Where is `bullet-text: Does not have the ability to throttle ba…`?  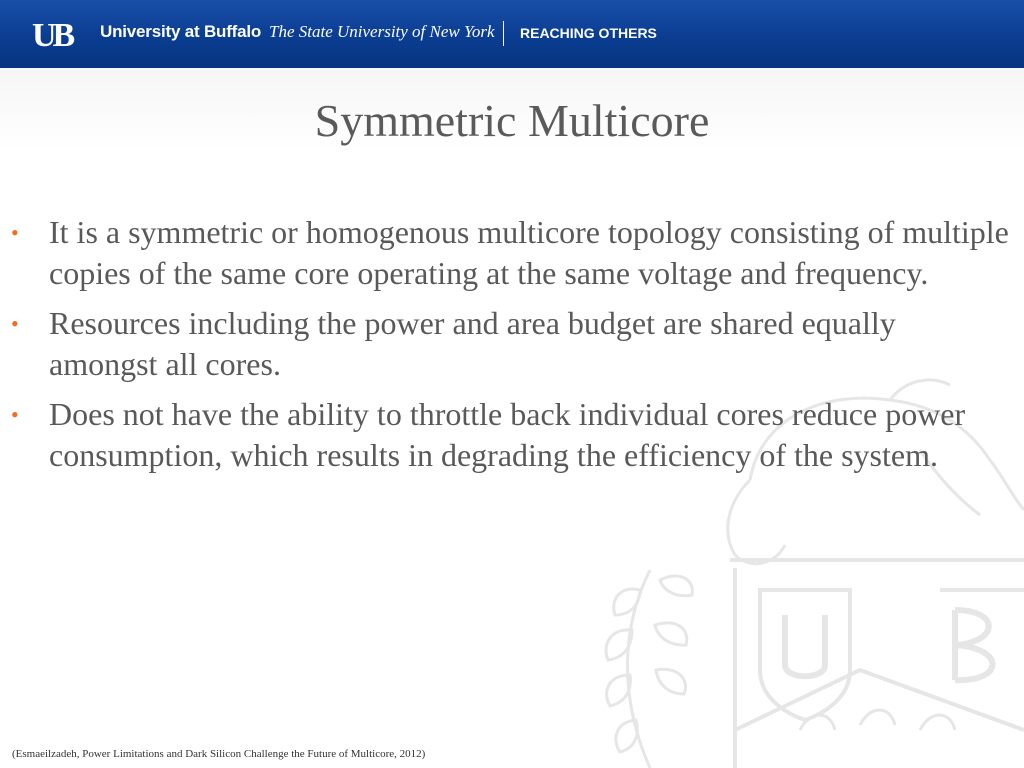
bullet-text: Does not have the ability to throttle ba… is located at coordinates (507, 434).